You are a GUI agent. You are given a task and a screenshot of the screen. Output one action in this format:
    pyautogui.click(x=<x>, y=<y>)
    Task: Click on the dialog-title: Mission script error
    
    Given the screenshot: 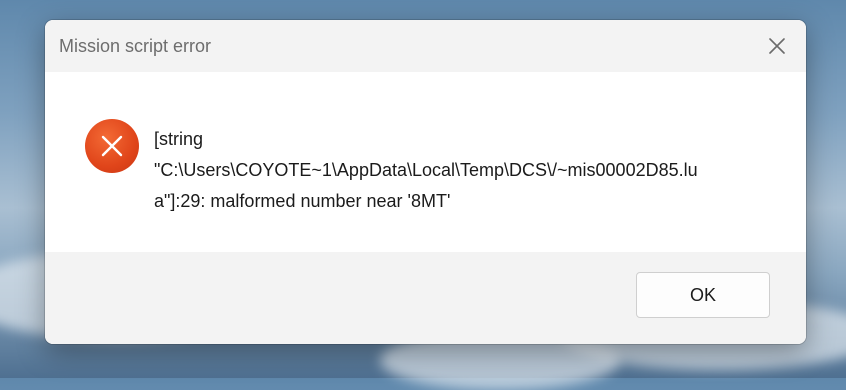 What is the action you would take?
    pyautogui.click(x=135, y=46)
    